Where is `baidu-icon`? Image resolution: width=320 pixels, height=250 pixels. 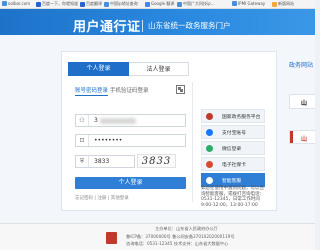 baidu-icon is located at coordinates (38, 4).